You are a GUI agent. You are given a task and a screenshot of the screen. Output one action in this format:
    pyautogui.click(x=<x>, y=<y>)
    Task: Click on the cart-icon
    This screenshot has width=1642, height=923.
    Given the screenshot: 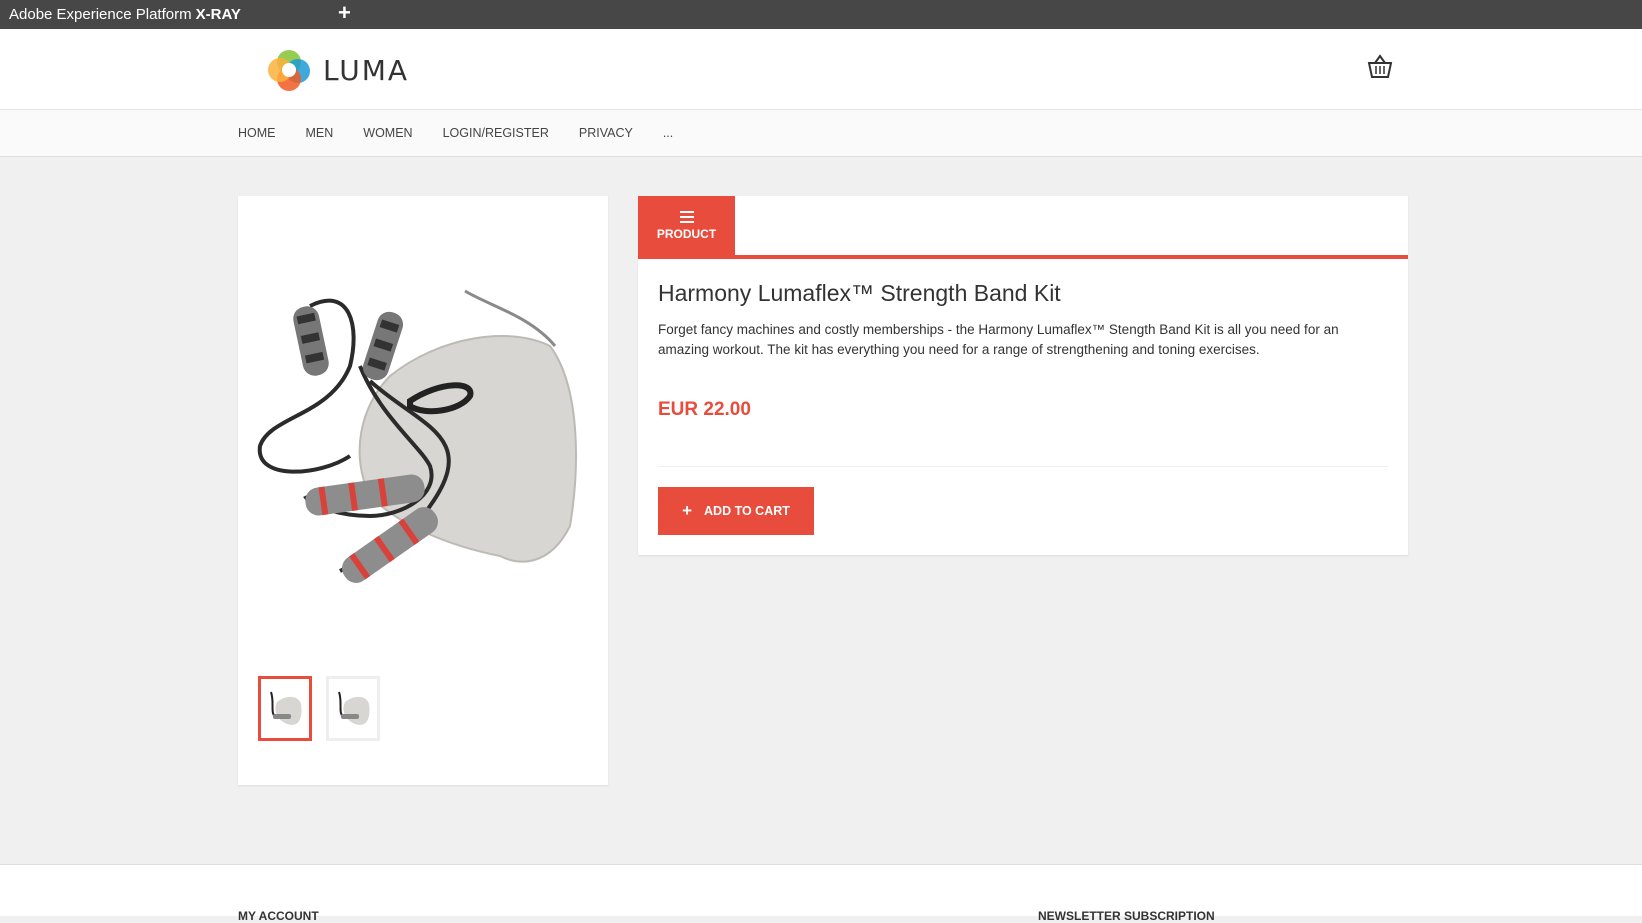 What is the action you would take?
    pyautogui.click(x=1380, y=67)
    